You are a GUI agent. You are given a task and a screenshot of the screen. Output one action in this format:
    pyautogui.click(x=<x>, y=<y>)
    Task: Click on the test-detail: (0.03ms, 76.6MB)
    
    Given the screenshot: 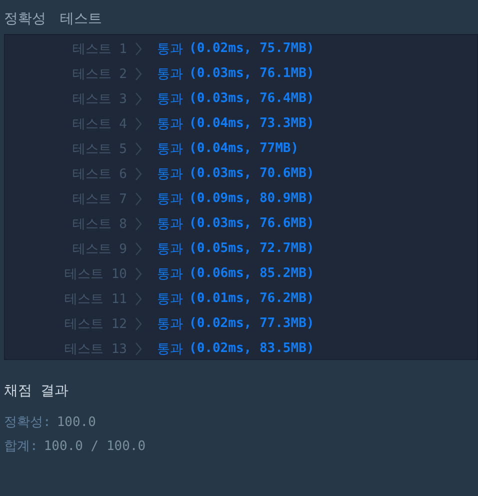 What is the action you would take?
    pyautogui.click(x=251, y=223)
    